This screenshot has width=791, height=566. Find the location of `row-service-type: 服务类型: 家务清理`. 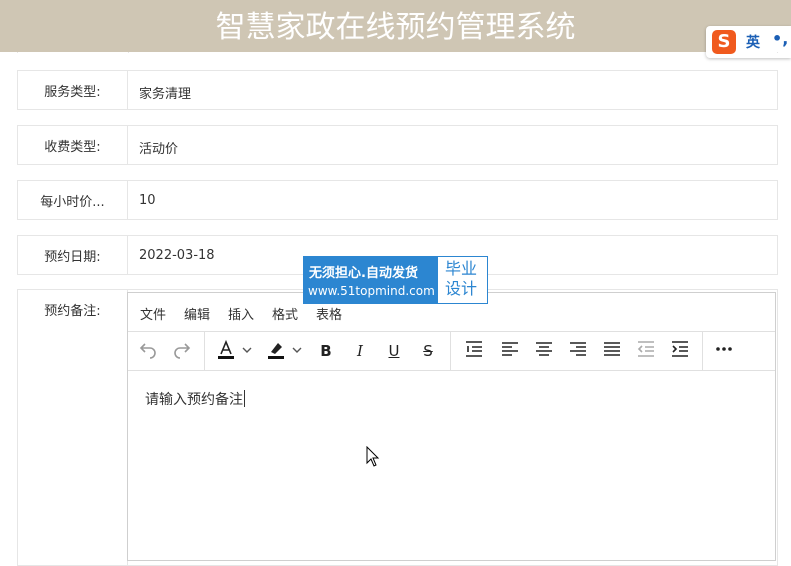

row-service-type: 服务类型: 家务清理 is located at coordinates (397, 90).